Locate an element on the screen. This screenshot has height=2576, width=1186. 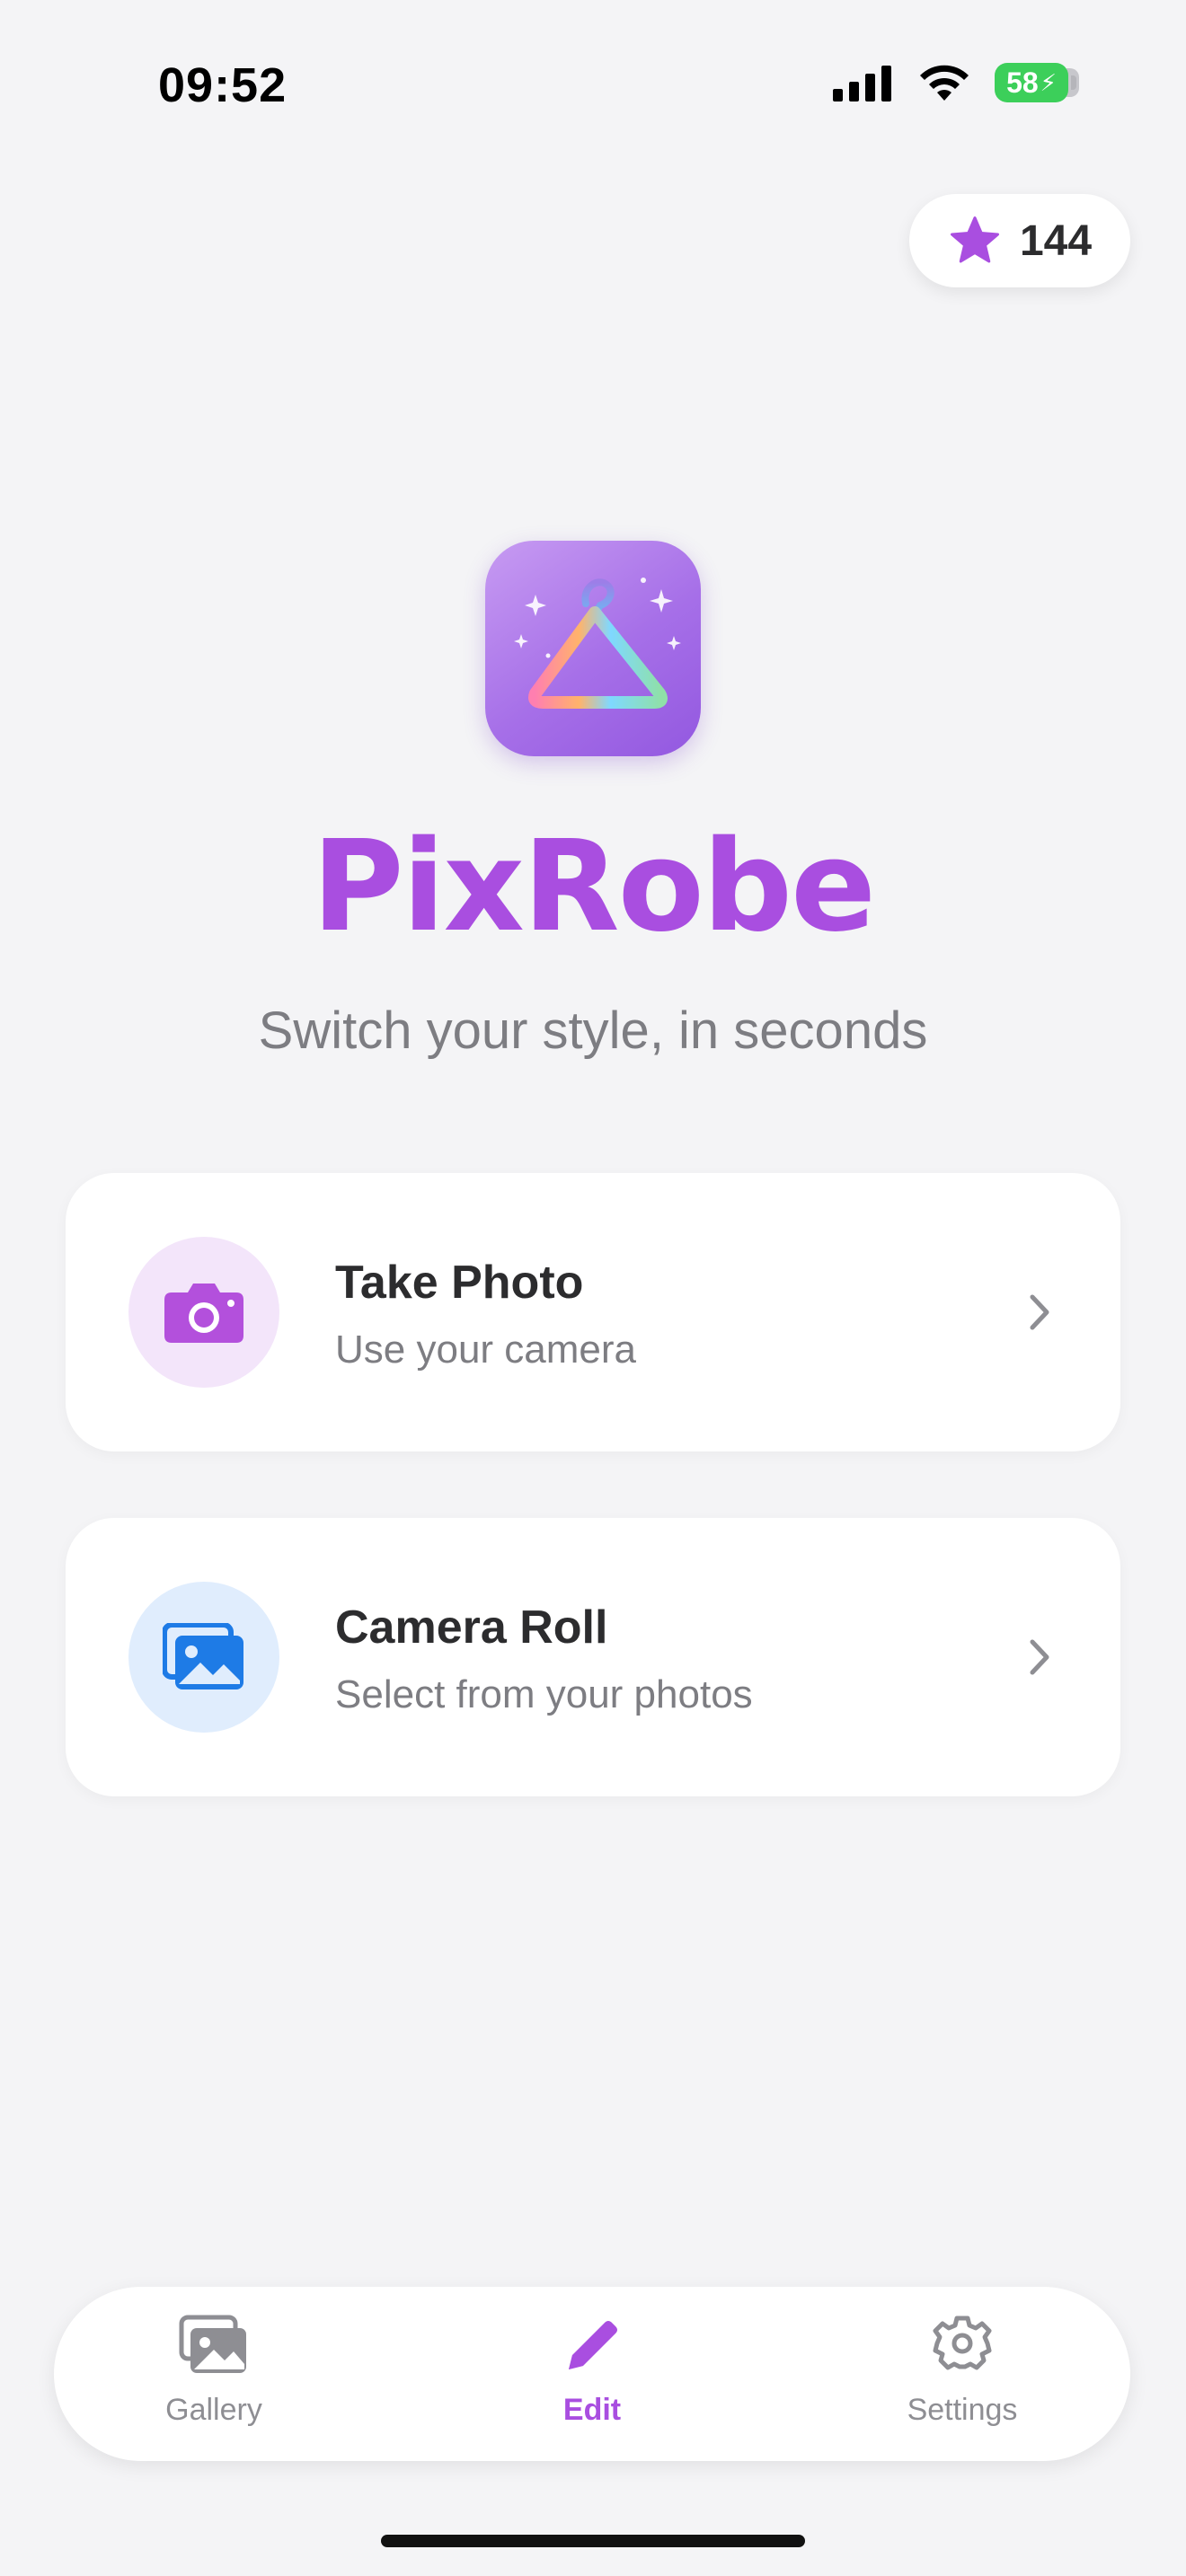
take-photo-button: Take Photo Use your camera is located at coordinates (593, 1312).